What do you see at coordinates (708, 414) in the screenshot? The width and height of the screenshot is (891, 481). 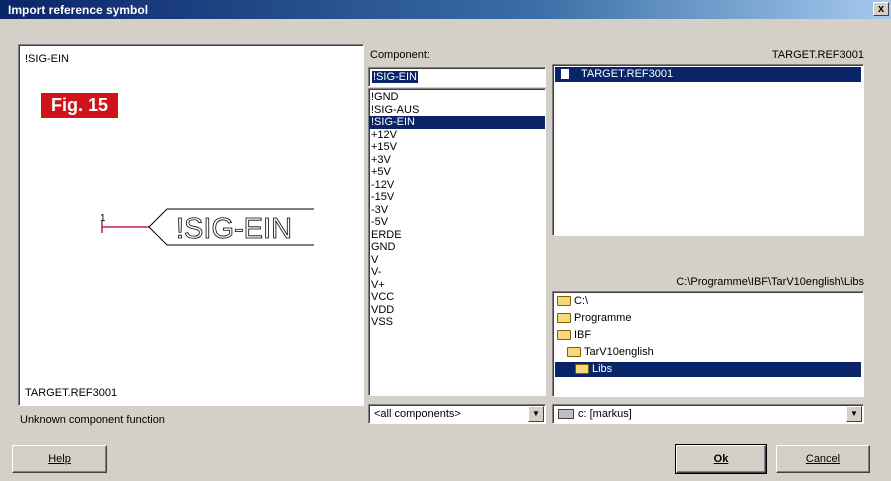 I see `drive-select: c: [markus] ▼` at bounding box center [708, 414].